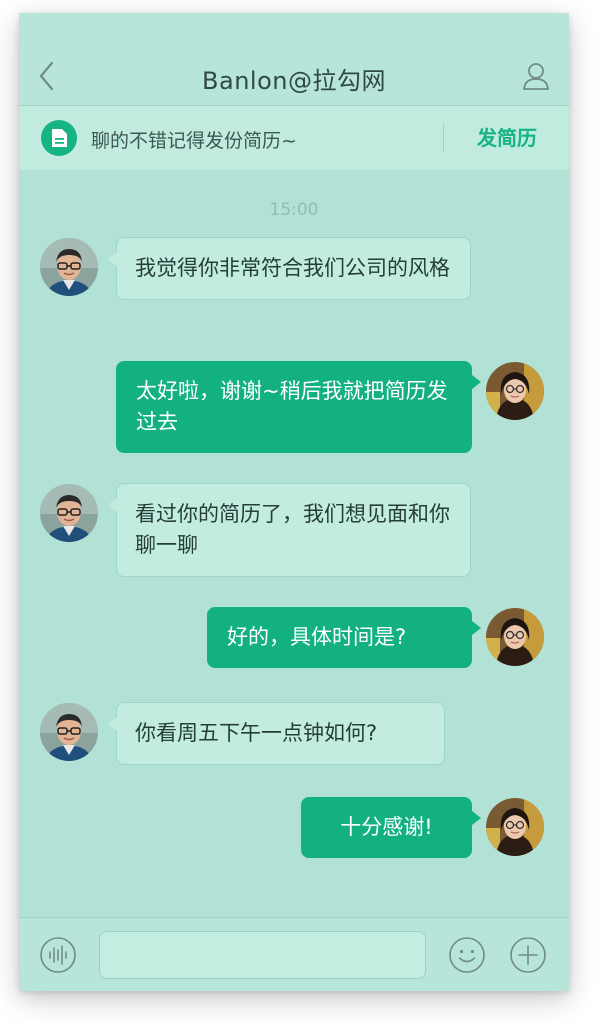 Image resolution: width=604 pixels, height=1033 pixels. Describe the element at coordinates (536, 76) in the screenshot. I see `user-icon` at that location.